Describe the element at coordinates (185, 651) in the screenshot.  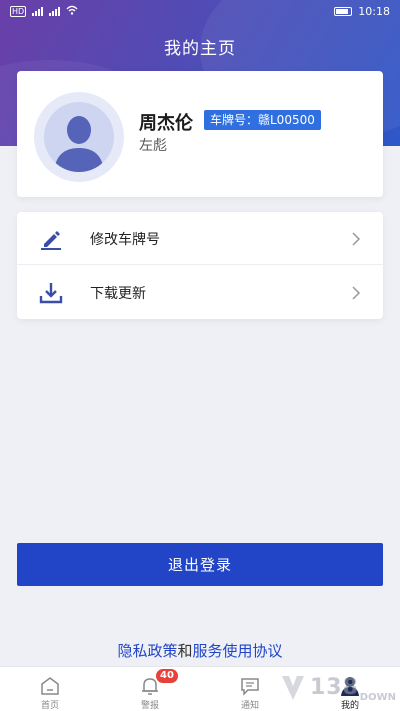
I see `policy-conjunction: 和` at that location.